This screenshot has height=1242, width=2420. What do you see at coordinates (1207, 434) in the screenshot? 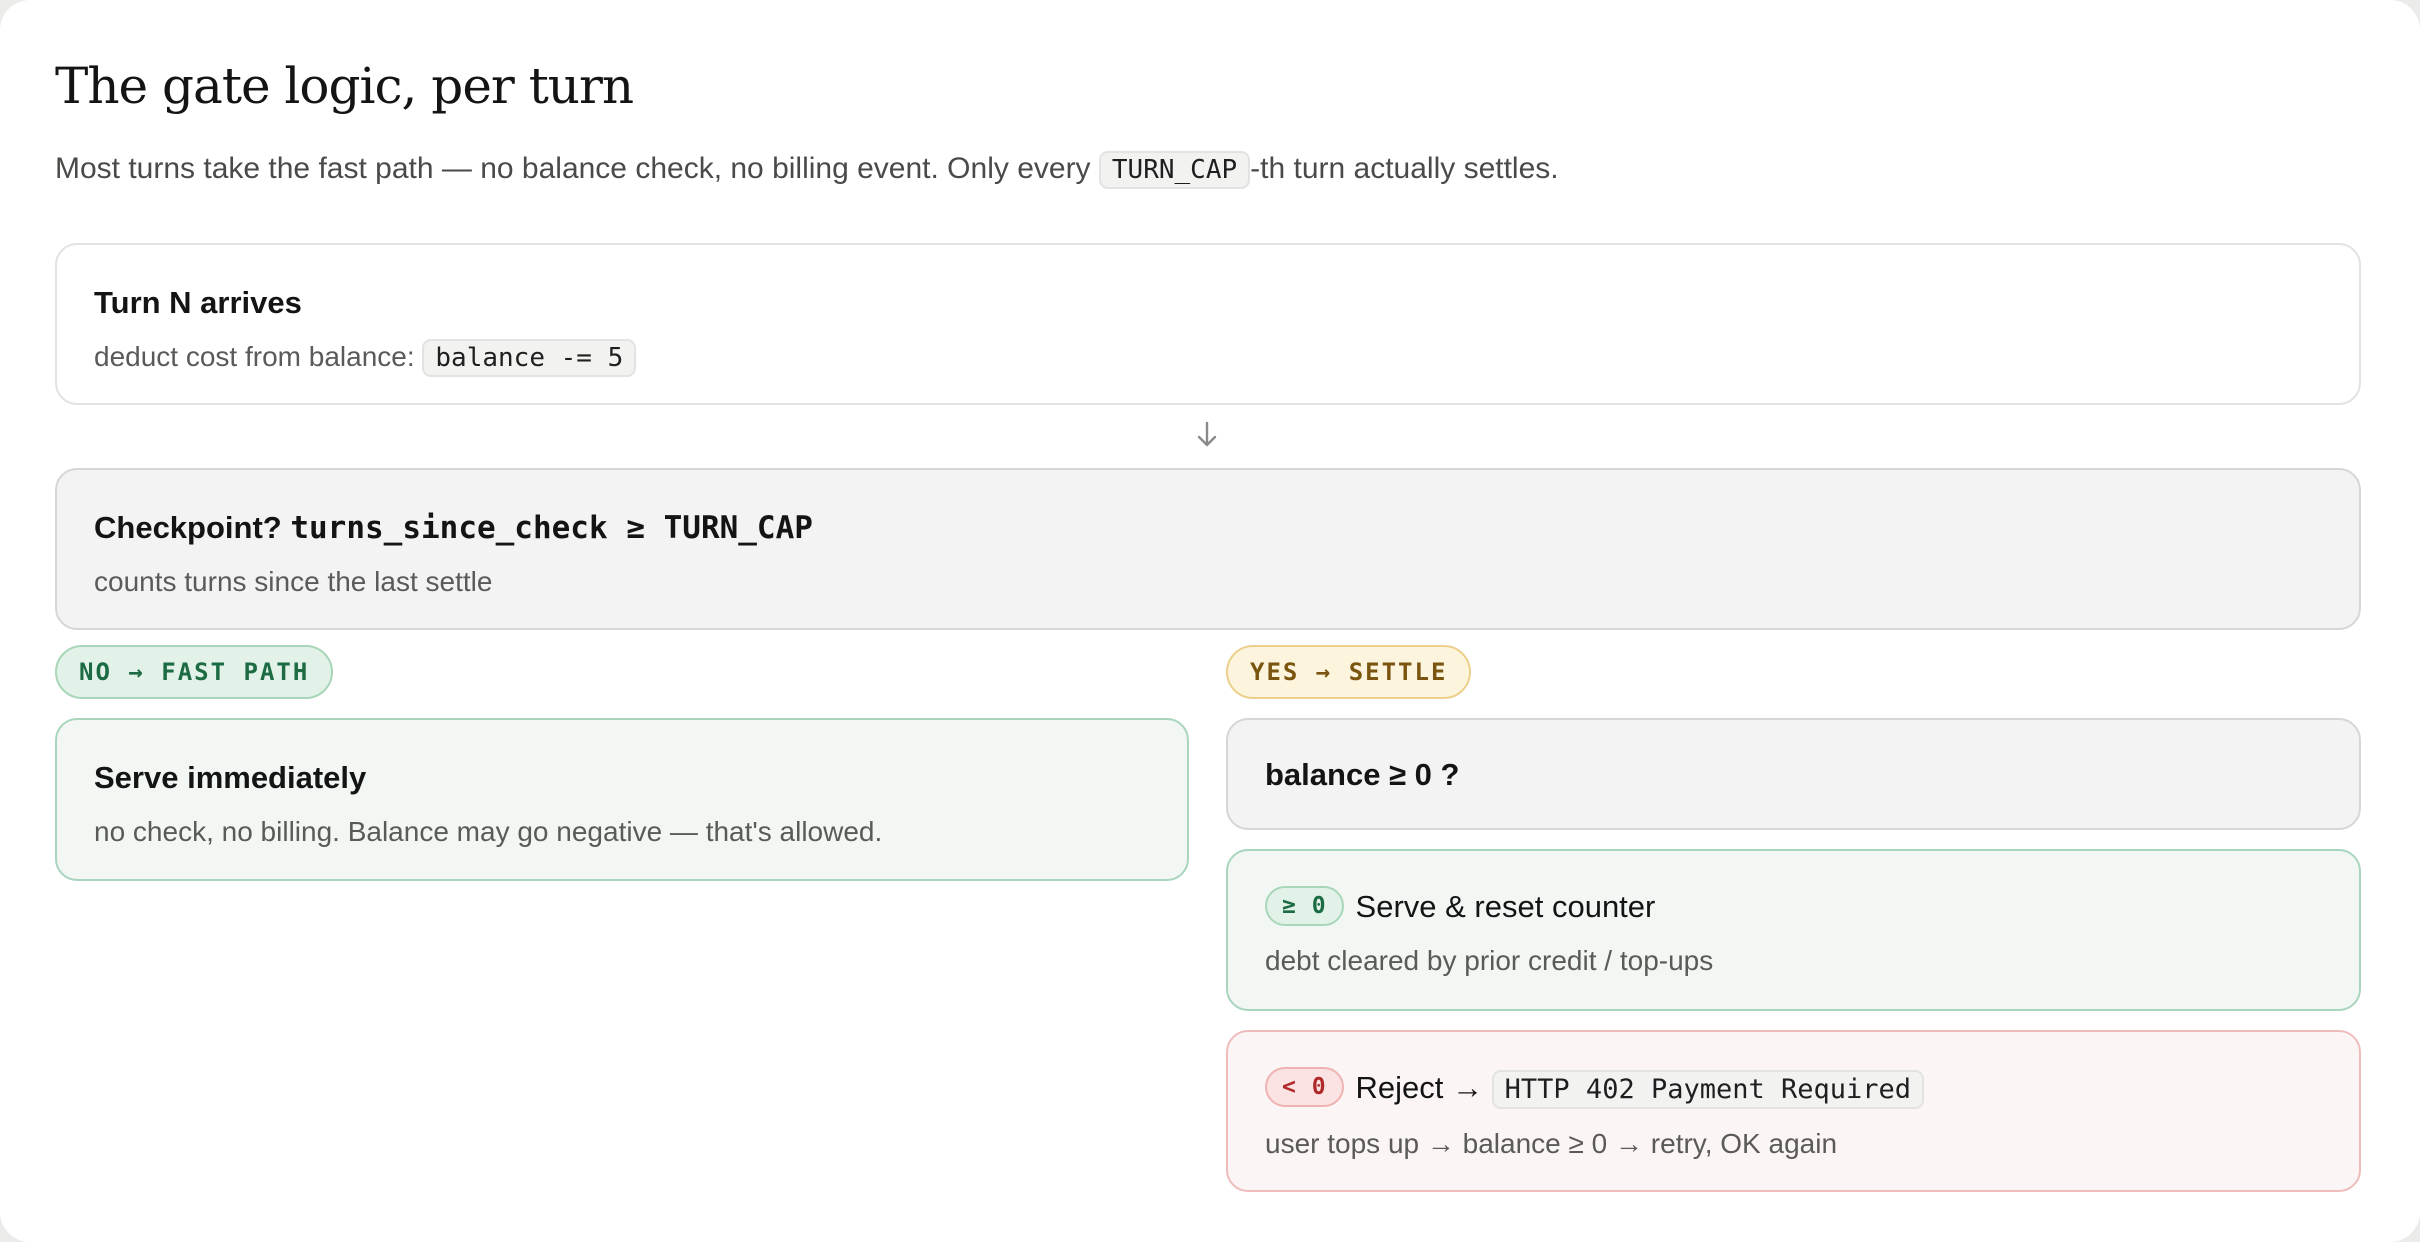
I see `arrow-down-icon` at bounding box center [1207, 434].